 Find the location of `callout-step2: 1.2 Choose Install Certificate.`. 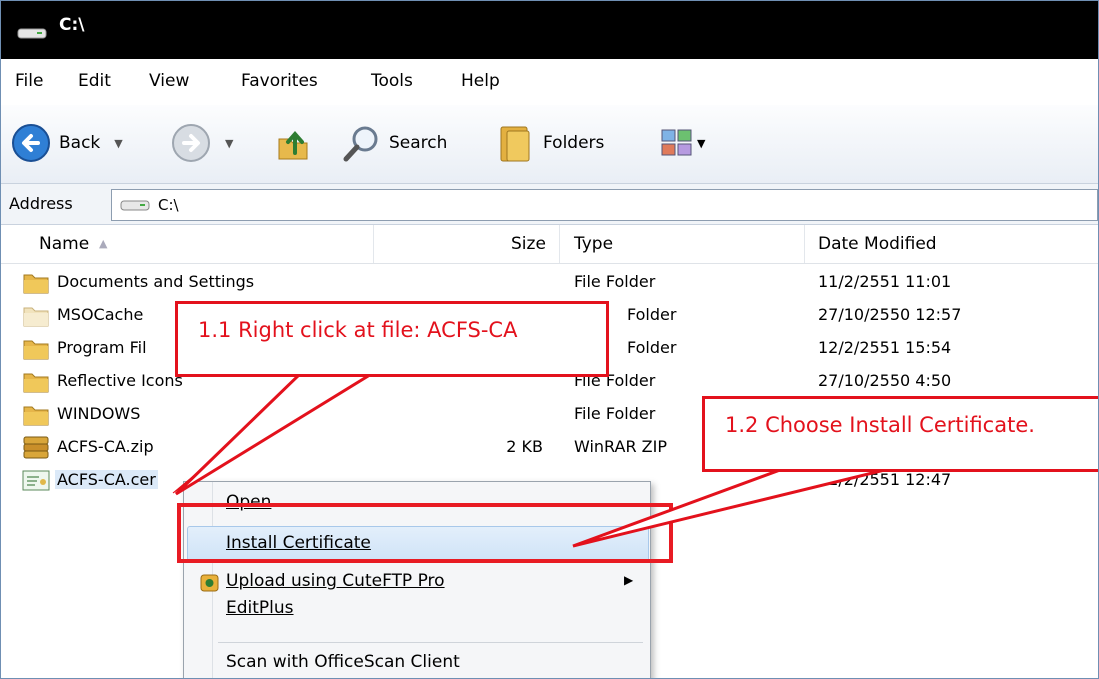

callout-step2: 1.2 Choose Install Certificate. is located at coordinates (900, 434).